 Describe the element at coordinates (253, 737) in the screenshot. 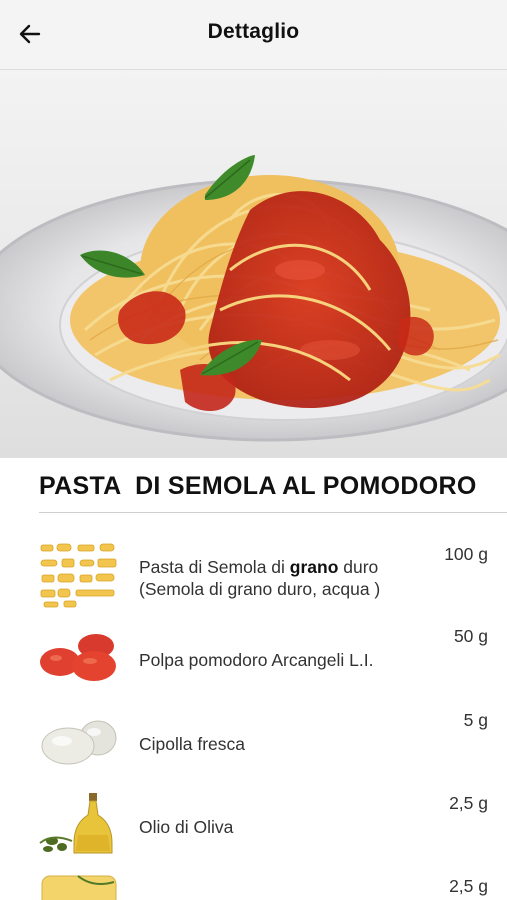

I see `ingredient-row: Cipolla fresca 5 g` at that location.